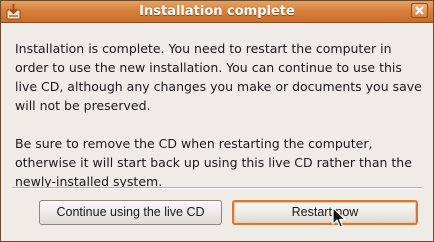 The width and height of the screenshot is (434, 242). I want to click on title-bar: Installation complete, so click(217, 12).